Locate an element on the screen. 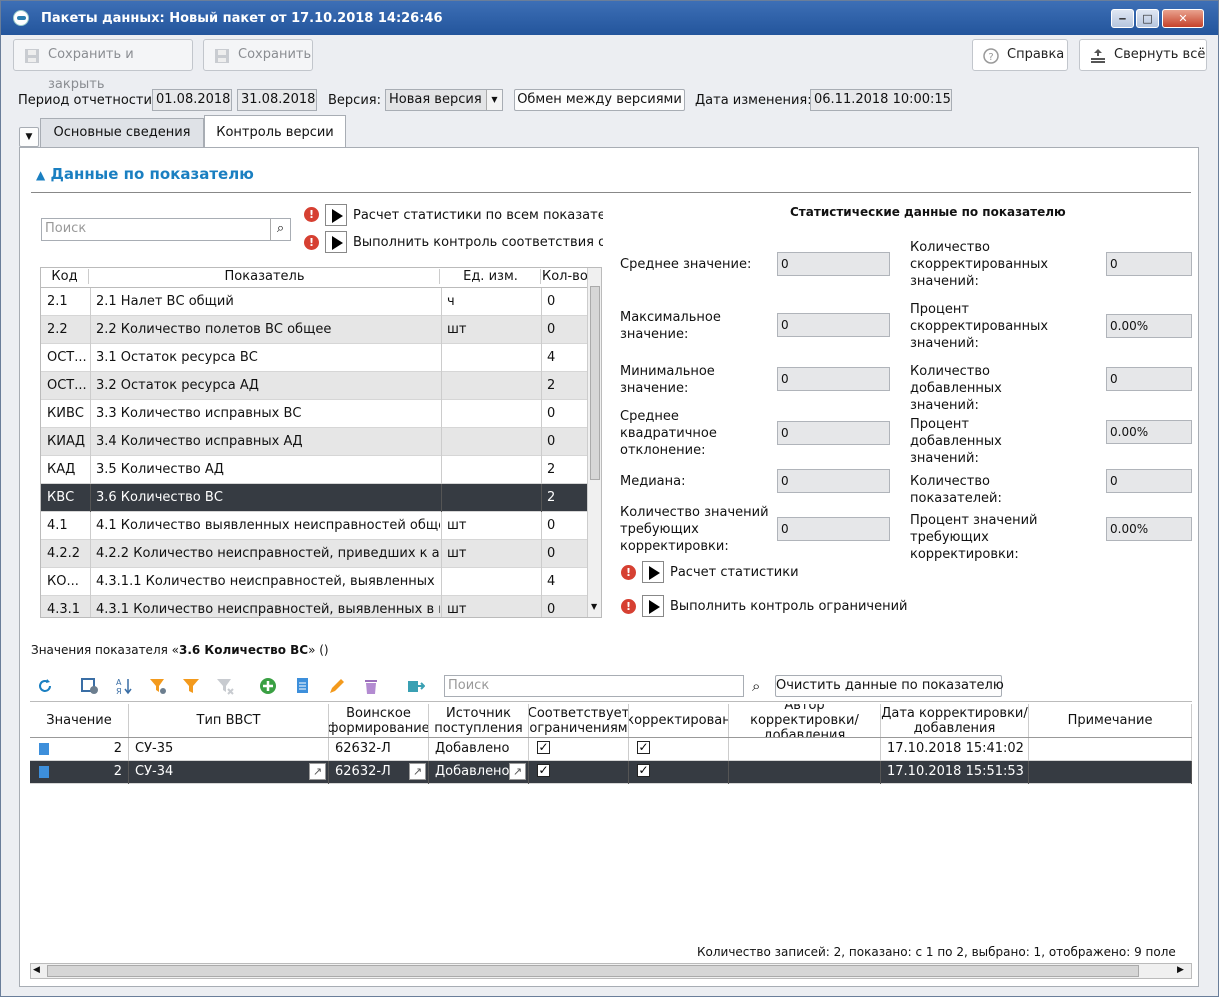 The width and height of the screenshot is (1219, 997). column-header: Значение is located at coordinates (79, 720).